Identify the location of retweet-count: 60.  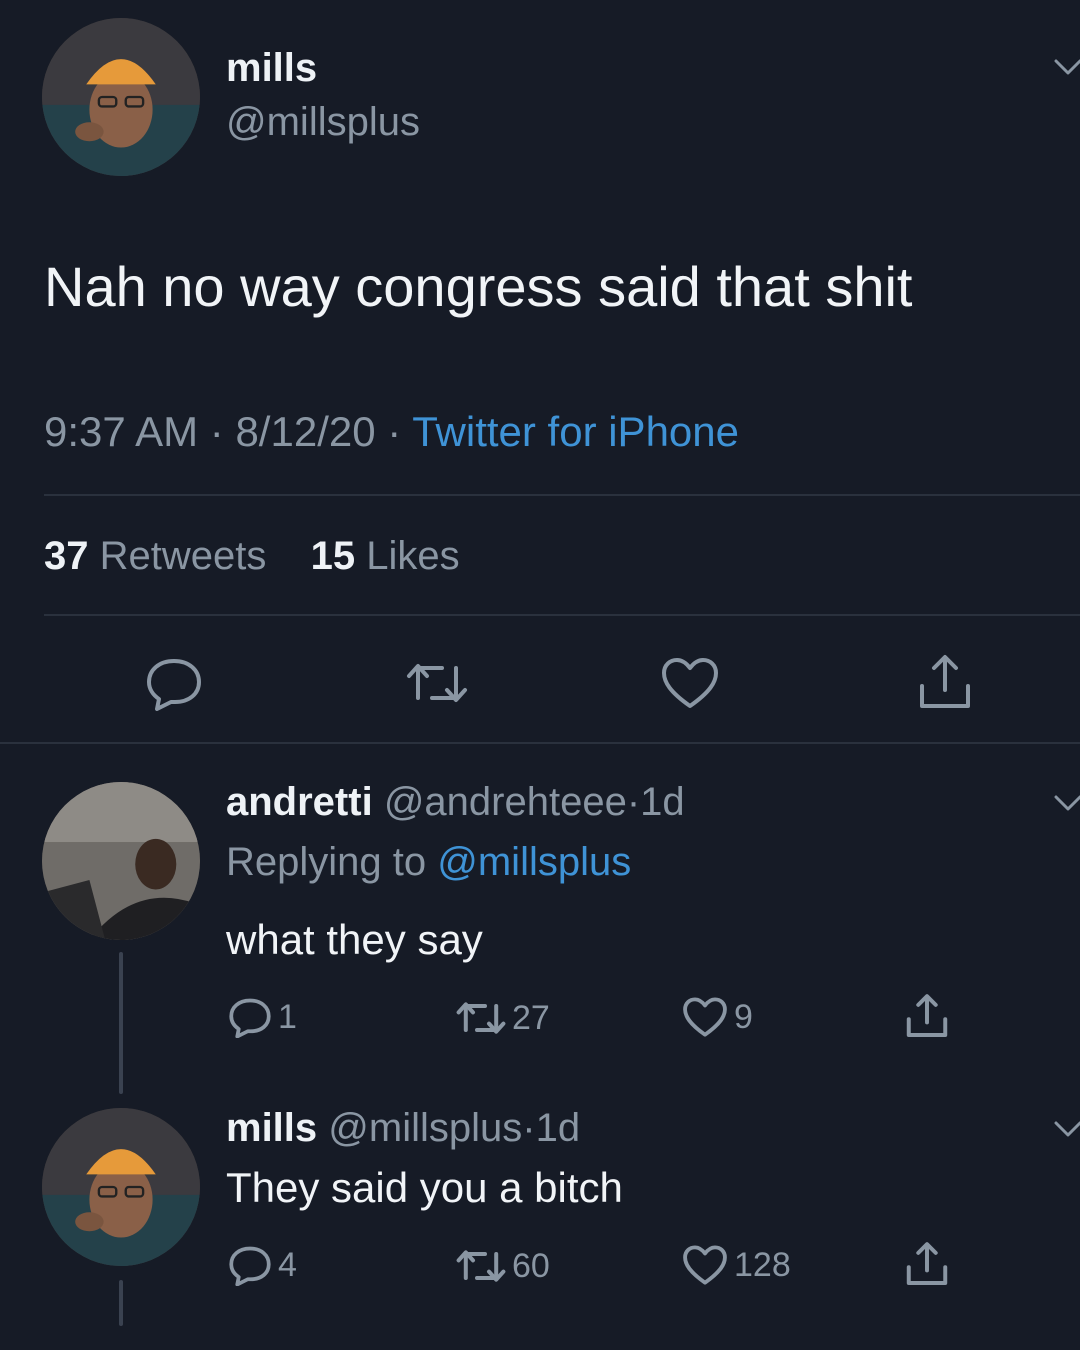
(531, 1265).